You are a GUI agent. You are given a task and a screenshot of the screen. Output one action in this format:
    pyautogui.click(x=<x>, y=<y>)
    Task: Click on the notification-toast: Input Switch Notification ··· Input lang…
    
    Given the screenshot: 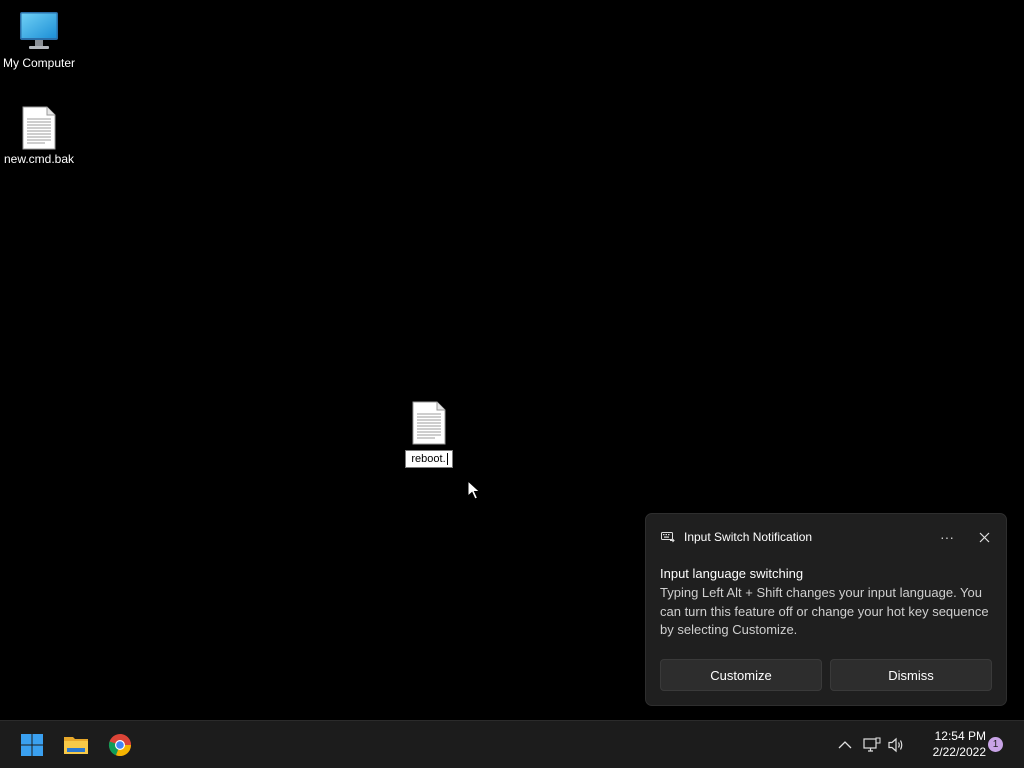 What is the action you would take?
    pyautogui.click(x=826, y=609)
    